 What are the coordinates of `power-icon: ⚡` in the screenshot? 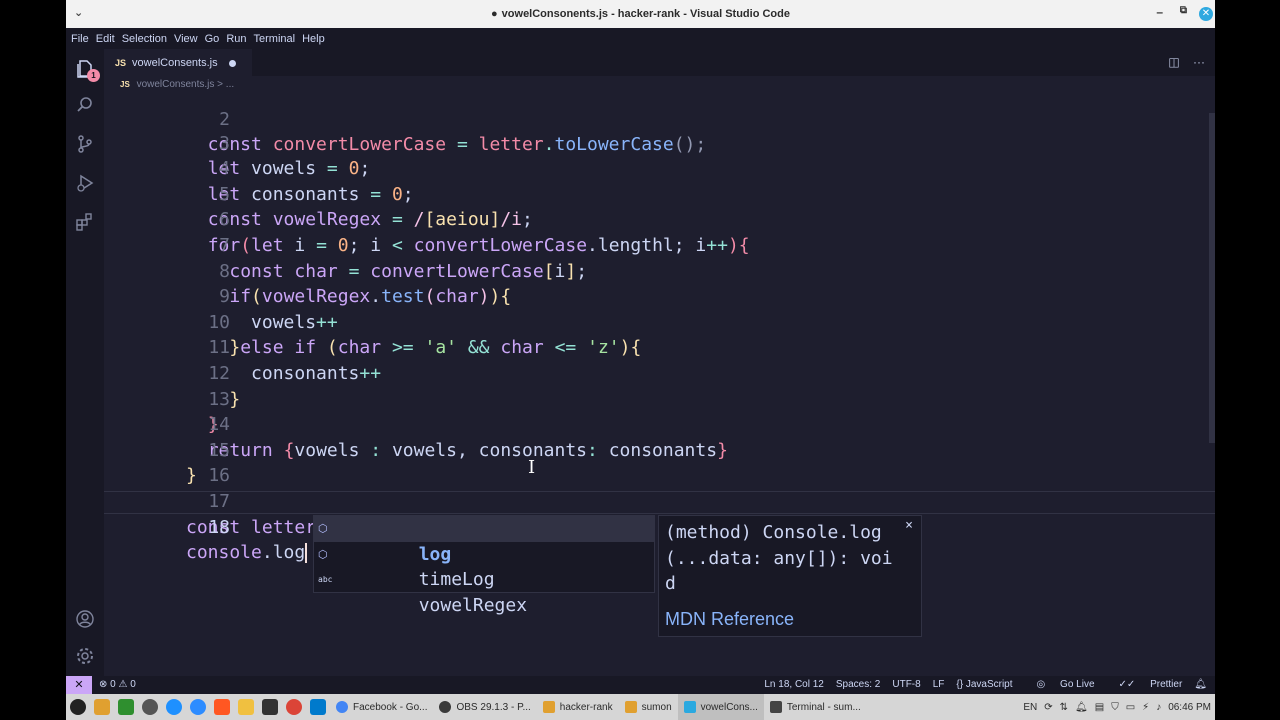 It's located at (1145, 707).